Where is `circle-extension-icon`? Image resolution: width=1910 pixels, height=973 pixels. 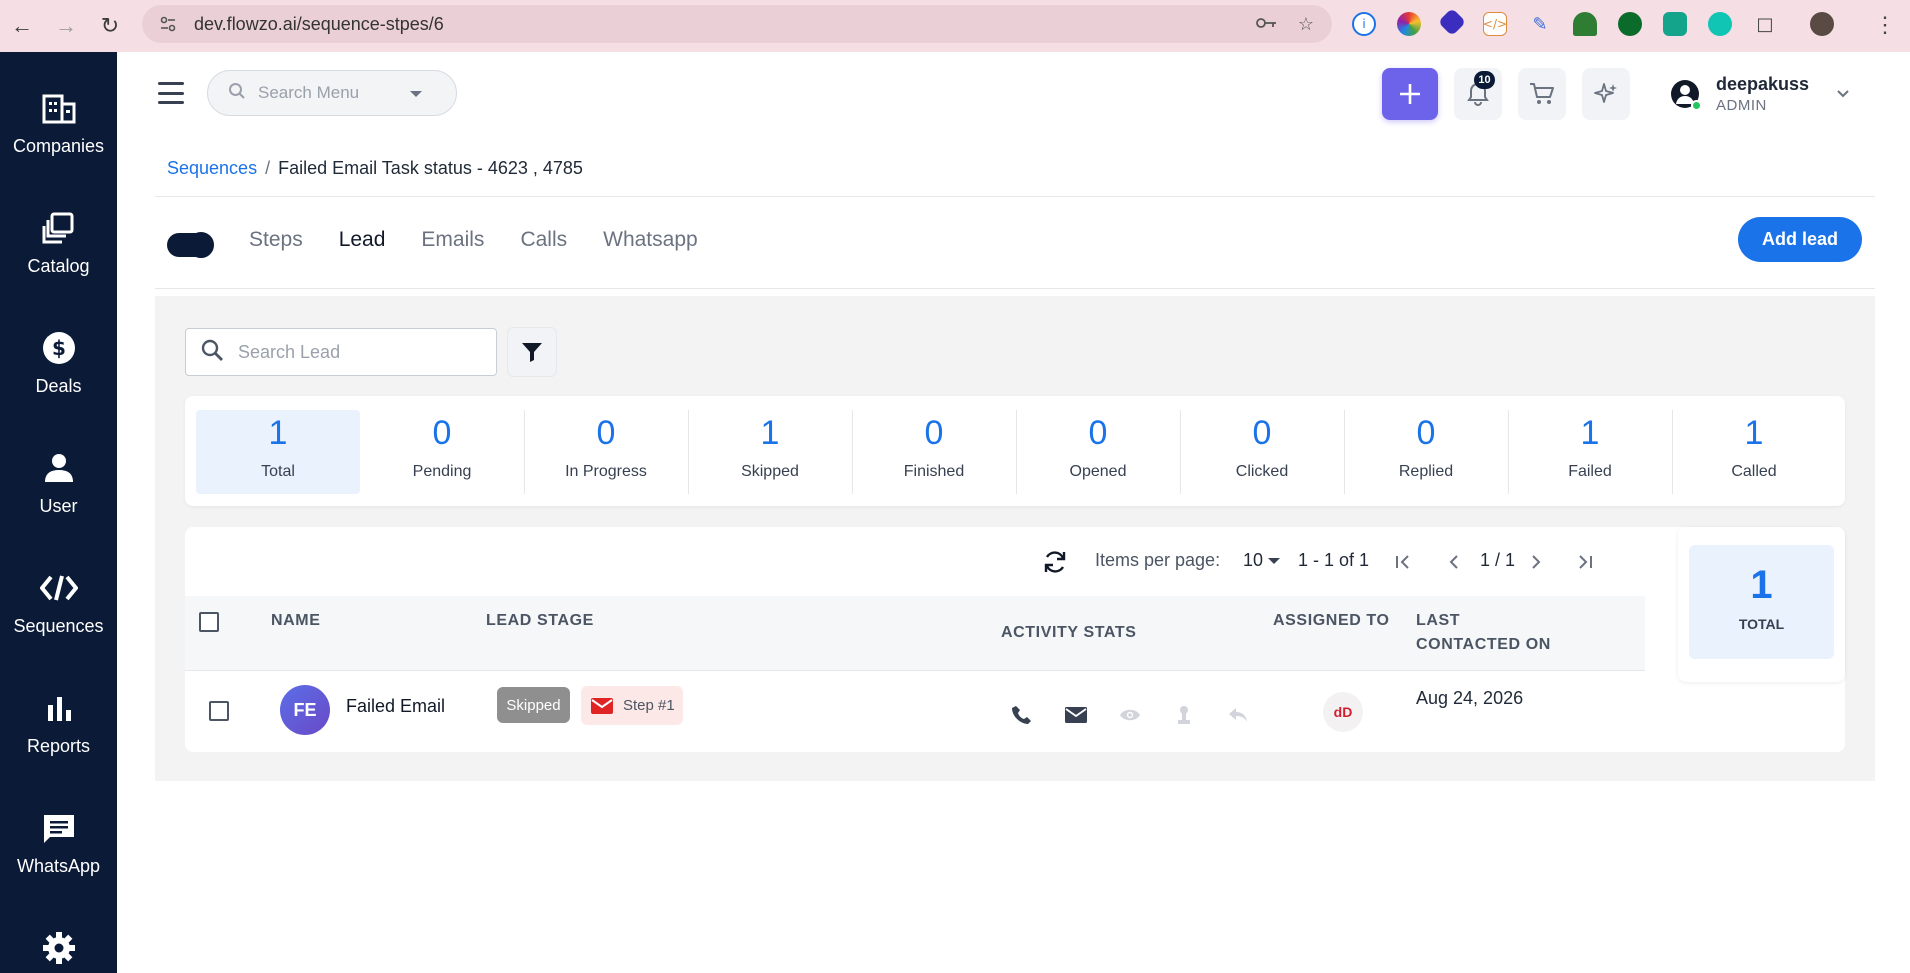
circle-extension-icon is located at coordinates (1630, 24).